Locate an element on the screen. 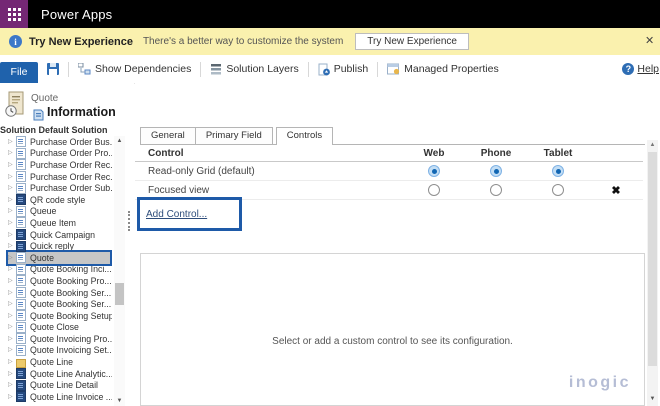  close-icon: ✕ is located at coordinates (652, 40).